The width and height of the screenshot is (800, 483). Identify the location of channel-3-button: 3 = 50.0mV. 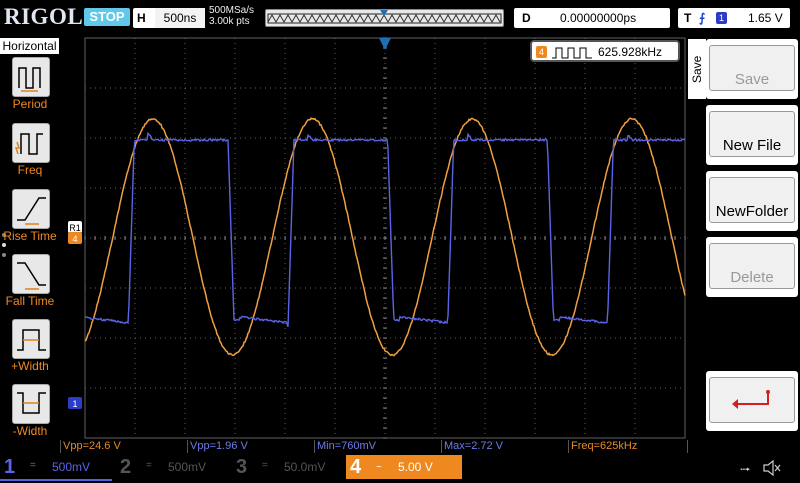
(288, 467).